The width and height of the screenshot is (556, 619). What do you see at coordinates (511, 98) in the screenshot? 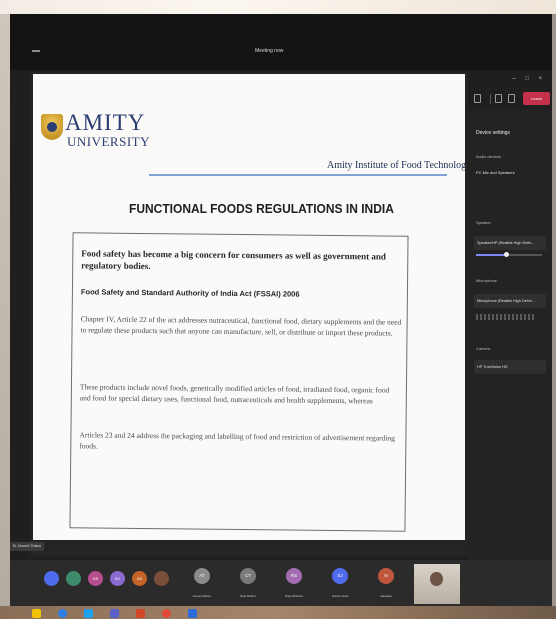
I see `microphone-icon` at bounding box center [511, 98].